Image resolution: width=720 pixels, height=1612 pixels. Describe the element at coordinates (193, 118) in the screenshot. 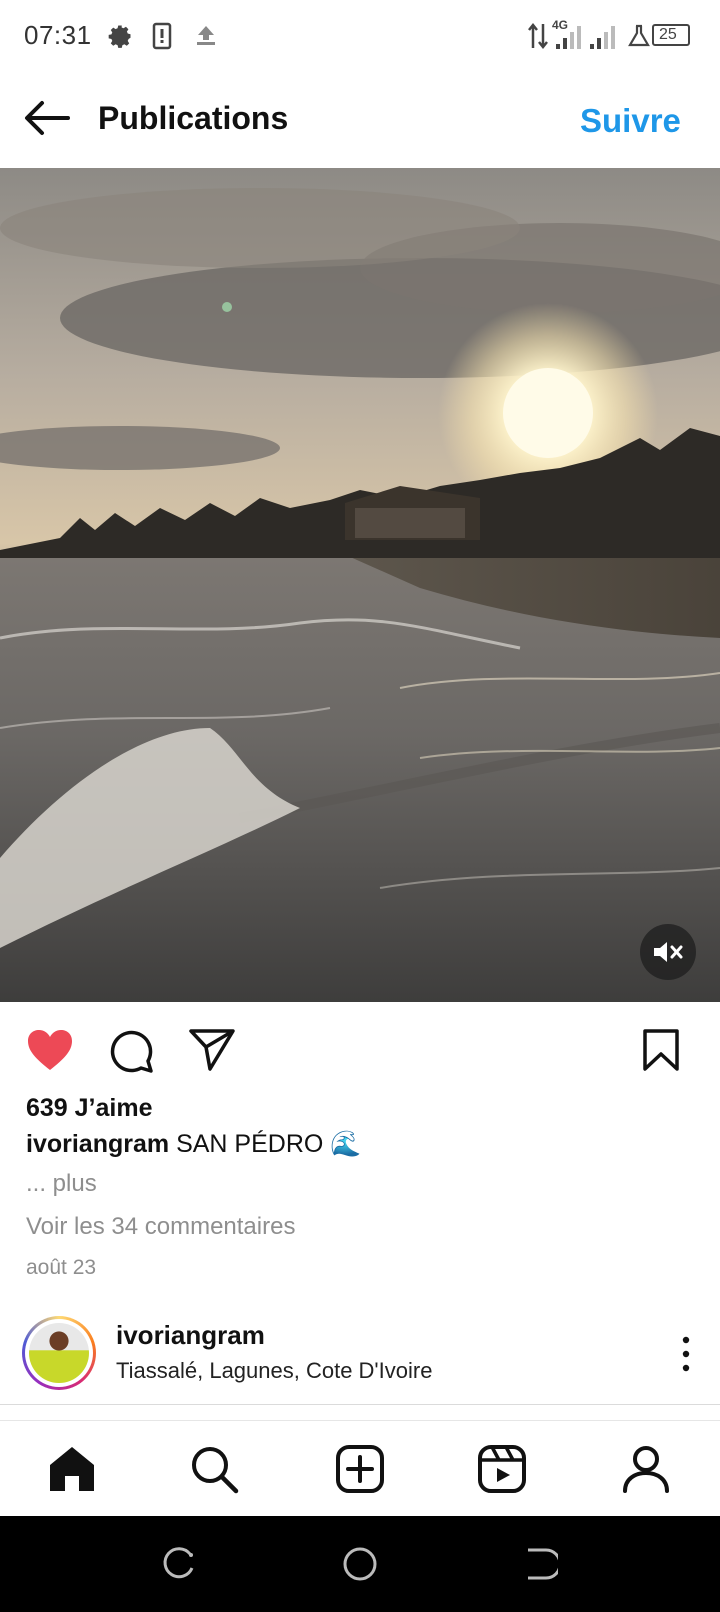

I see `page-title: Publications` at that location.